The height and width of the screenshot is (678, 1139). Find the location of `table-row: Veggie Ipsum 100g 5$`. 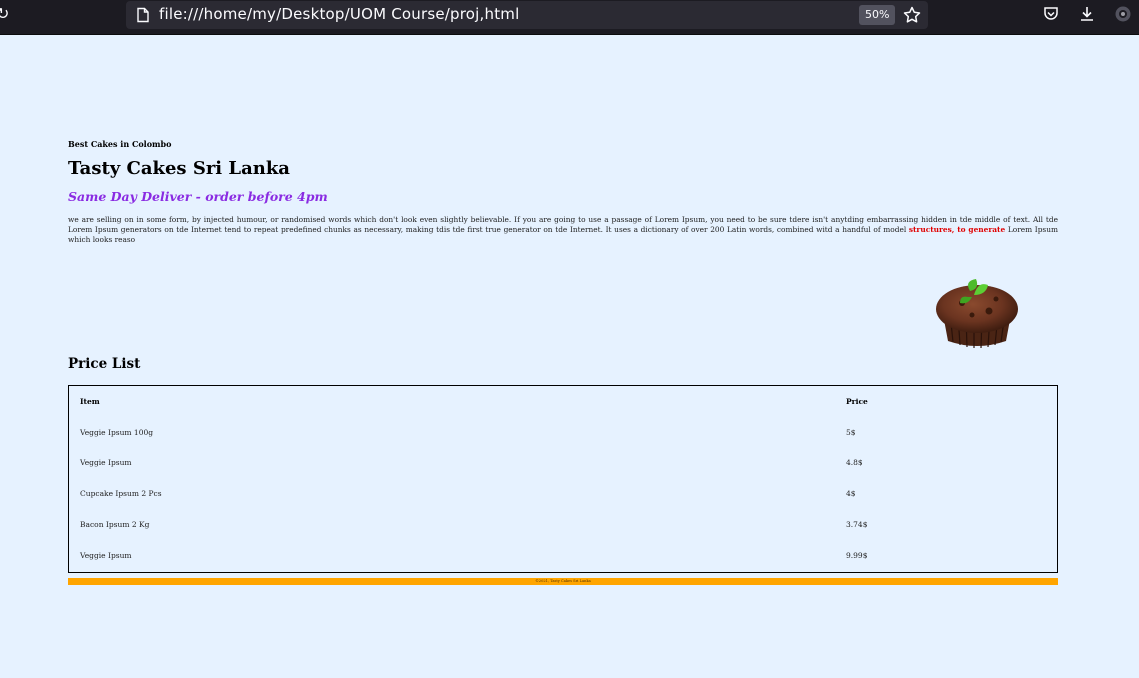

table-row: Veggie Ipsum 100g 5$ is located at coordinates (563, 432).